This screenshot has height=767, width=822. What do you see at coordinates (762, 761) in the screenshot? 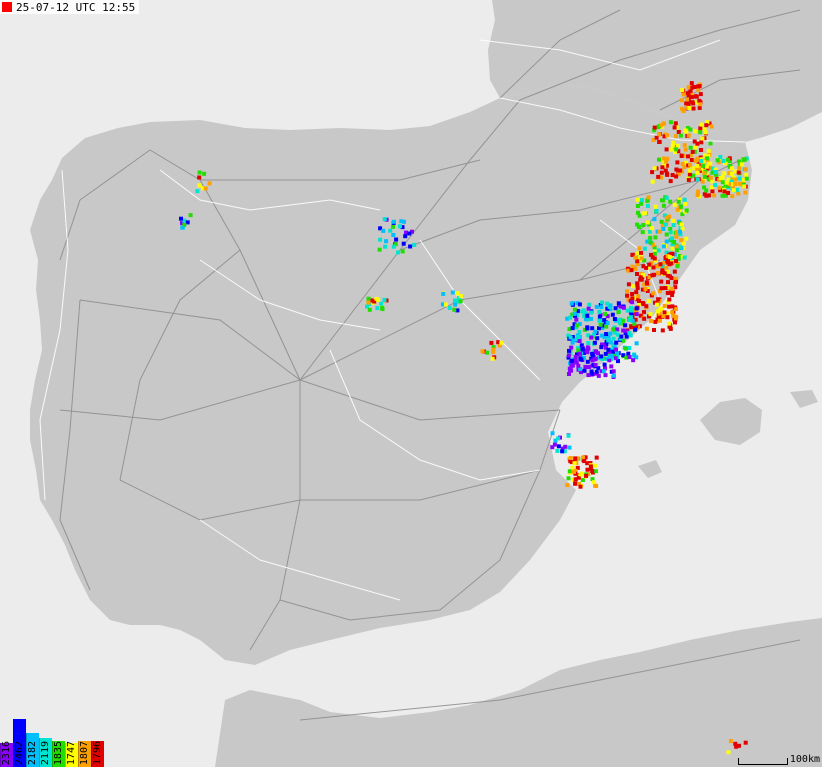
I see `scale-bar-graphic` at bounding box center [762, 761].